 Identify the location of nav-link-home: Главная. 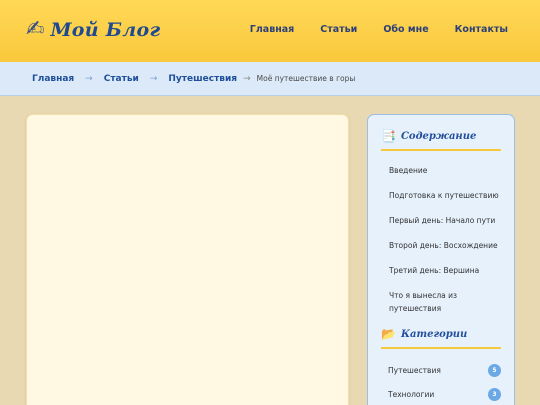
(272, 29).